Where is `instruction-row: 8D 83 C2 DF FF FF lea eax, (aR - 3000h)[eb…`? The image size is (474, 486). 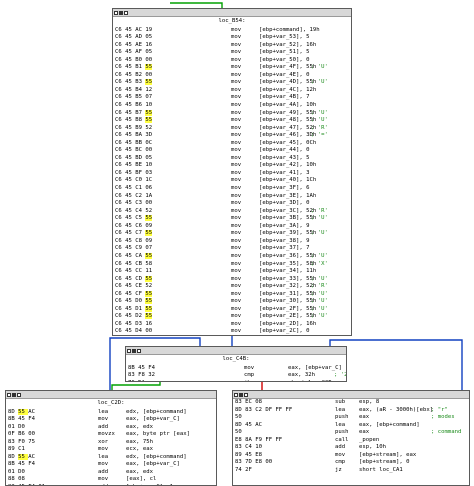
instruction-row: 8D 83 C2 DF FF FF lea eax, (aR - 3000h)[eb… is located at coordinates (352, 411).